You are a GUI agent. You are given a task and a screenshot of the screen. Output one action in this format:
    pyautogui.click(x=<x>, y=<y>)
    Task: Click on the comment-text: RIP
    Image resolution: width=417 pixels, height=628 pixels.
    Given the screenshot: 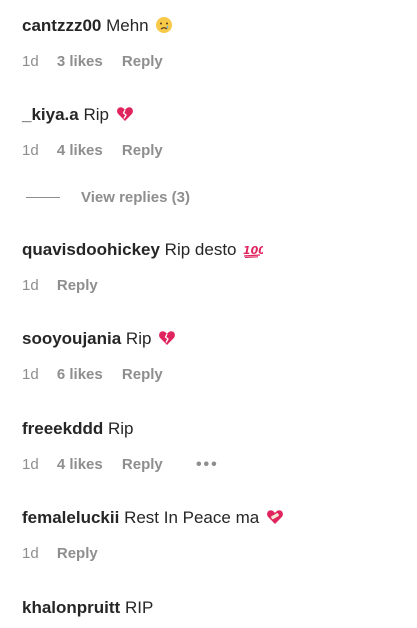 What is the action you would take?
    pyautogui.click(x=139, y=607)
    